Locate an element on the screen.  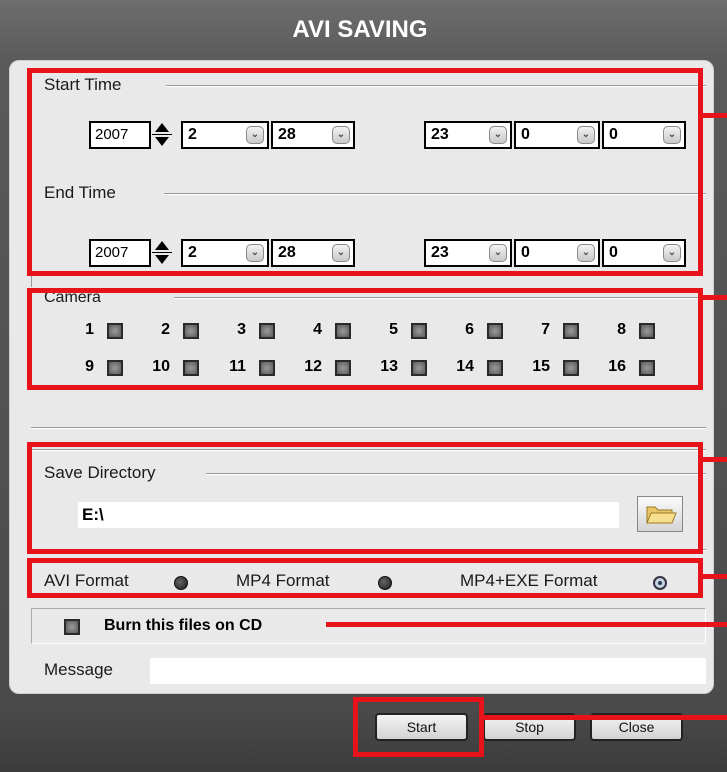
annotation-pointer-format is located at coordinates (715, 576).